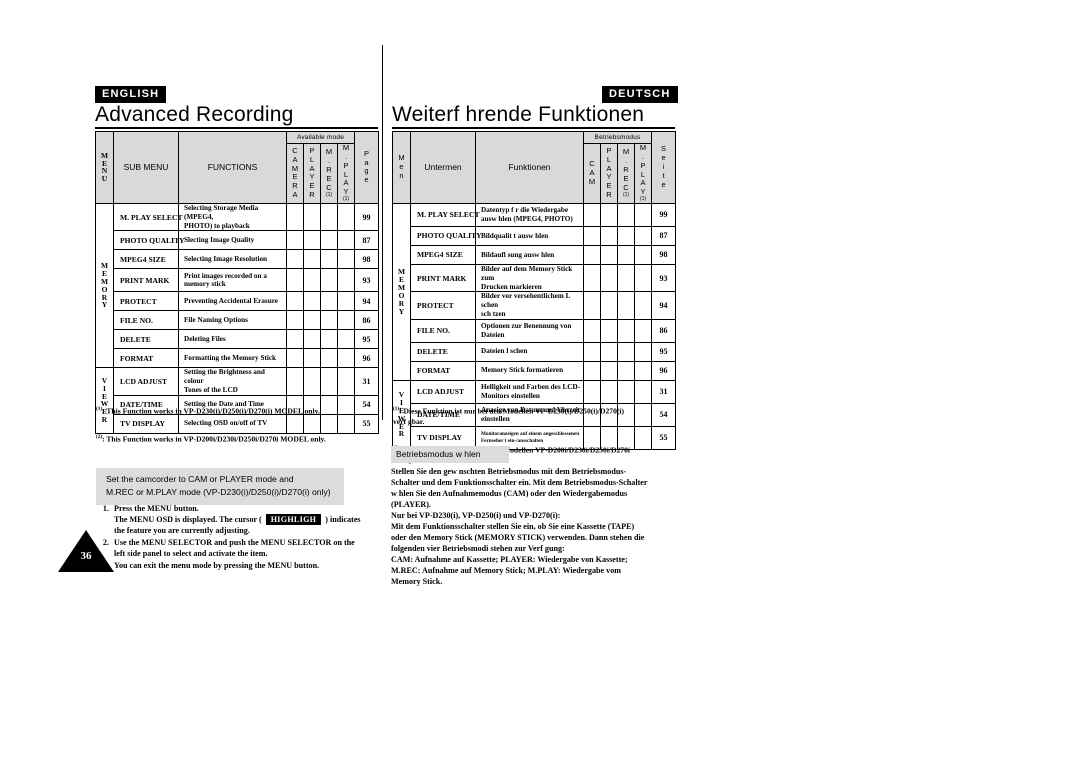 This screenshot has width=1080, height=763. What do you see at coordinates (367, 280) in the screenshot?
I see `row-page: 93` at bounding box center [367, 280].